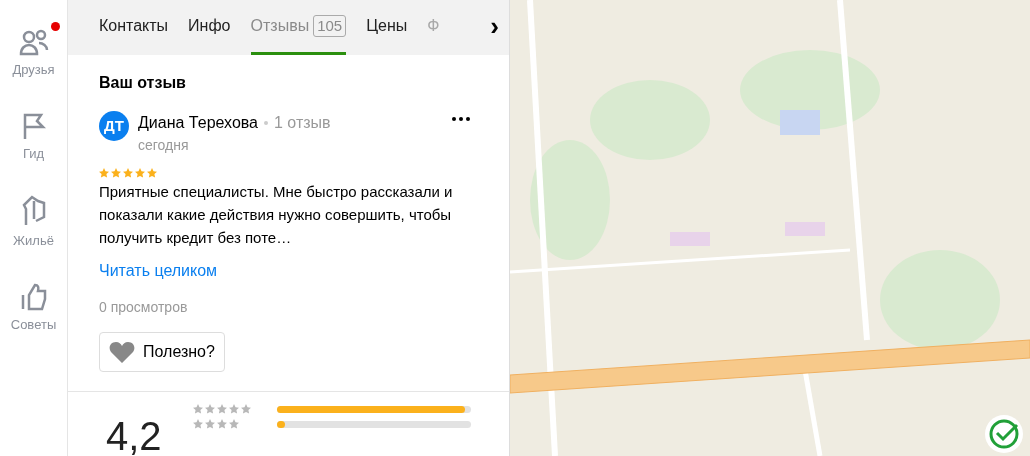 The height and width of the screenshot is (456, 1030). Describe the element at coordinates (33, 223) in the screenshot. I see `sidebar-item: Жильё` at that location.